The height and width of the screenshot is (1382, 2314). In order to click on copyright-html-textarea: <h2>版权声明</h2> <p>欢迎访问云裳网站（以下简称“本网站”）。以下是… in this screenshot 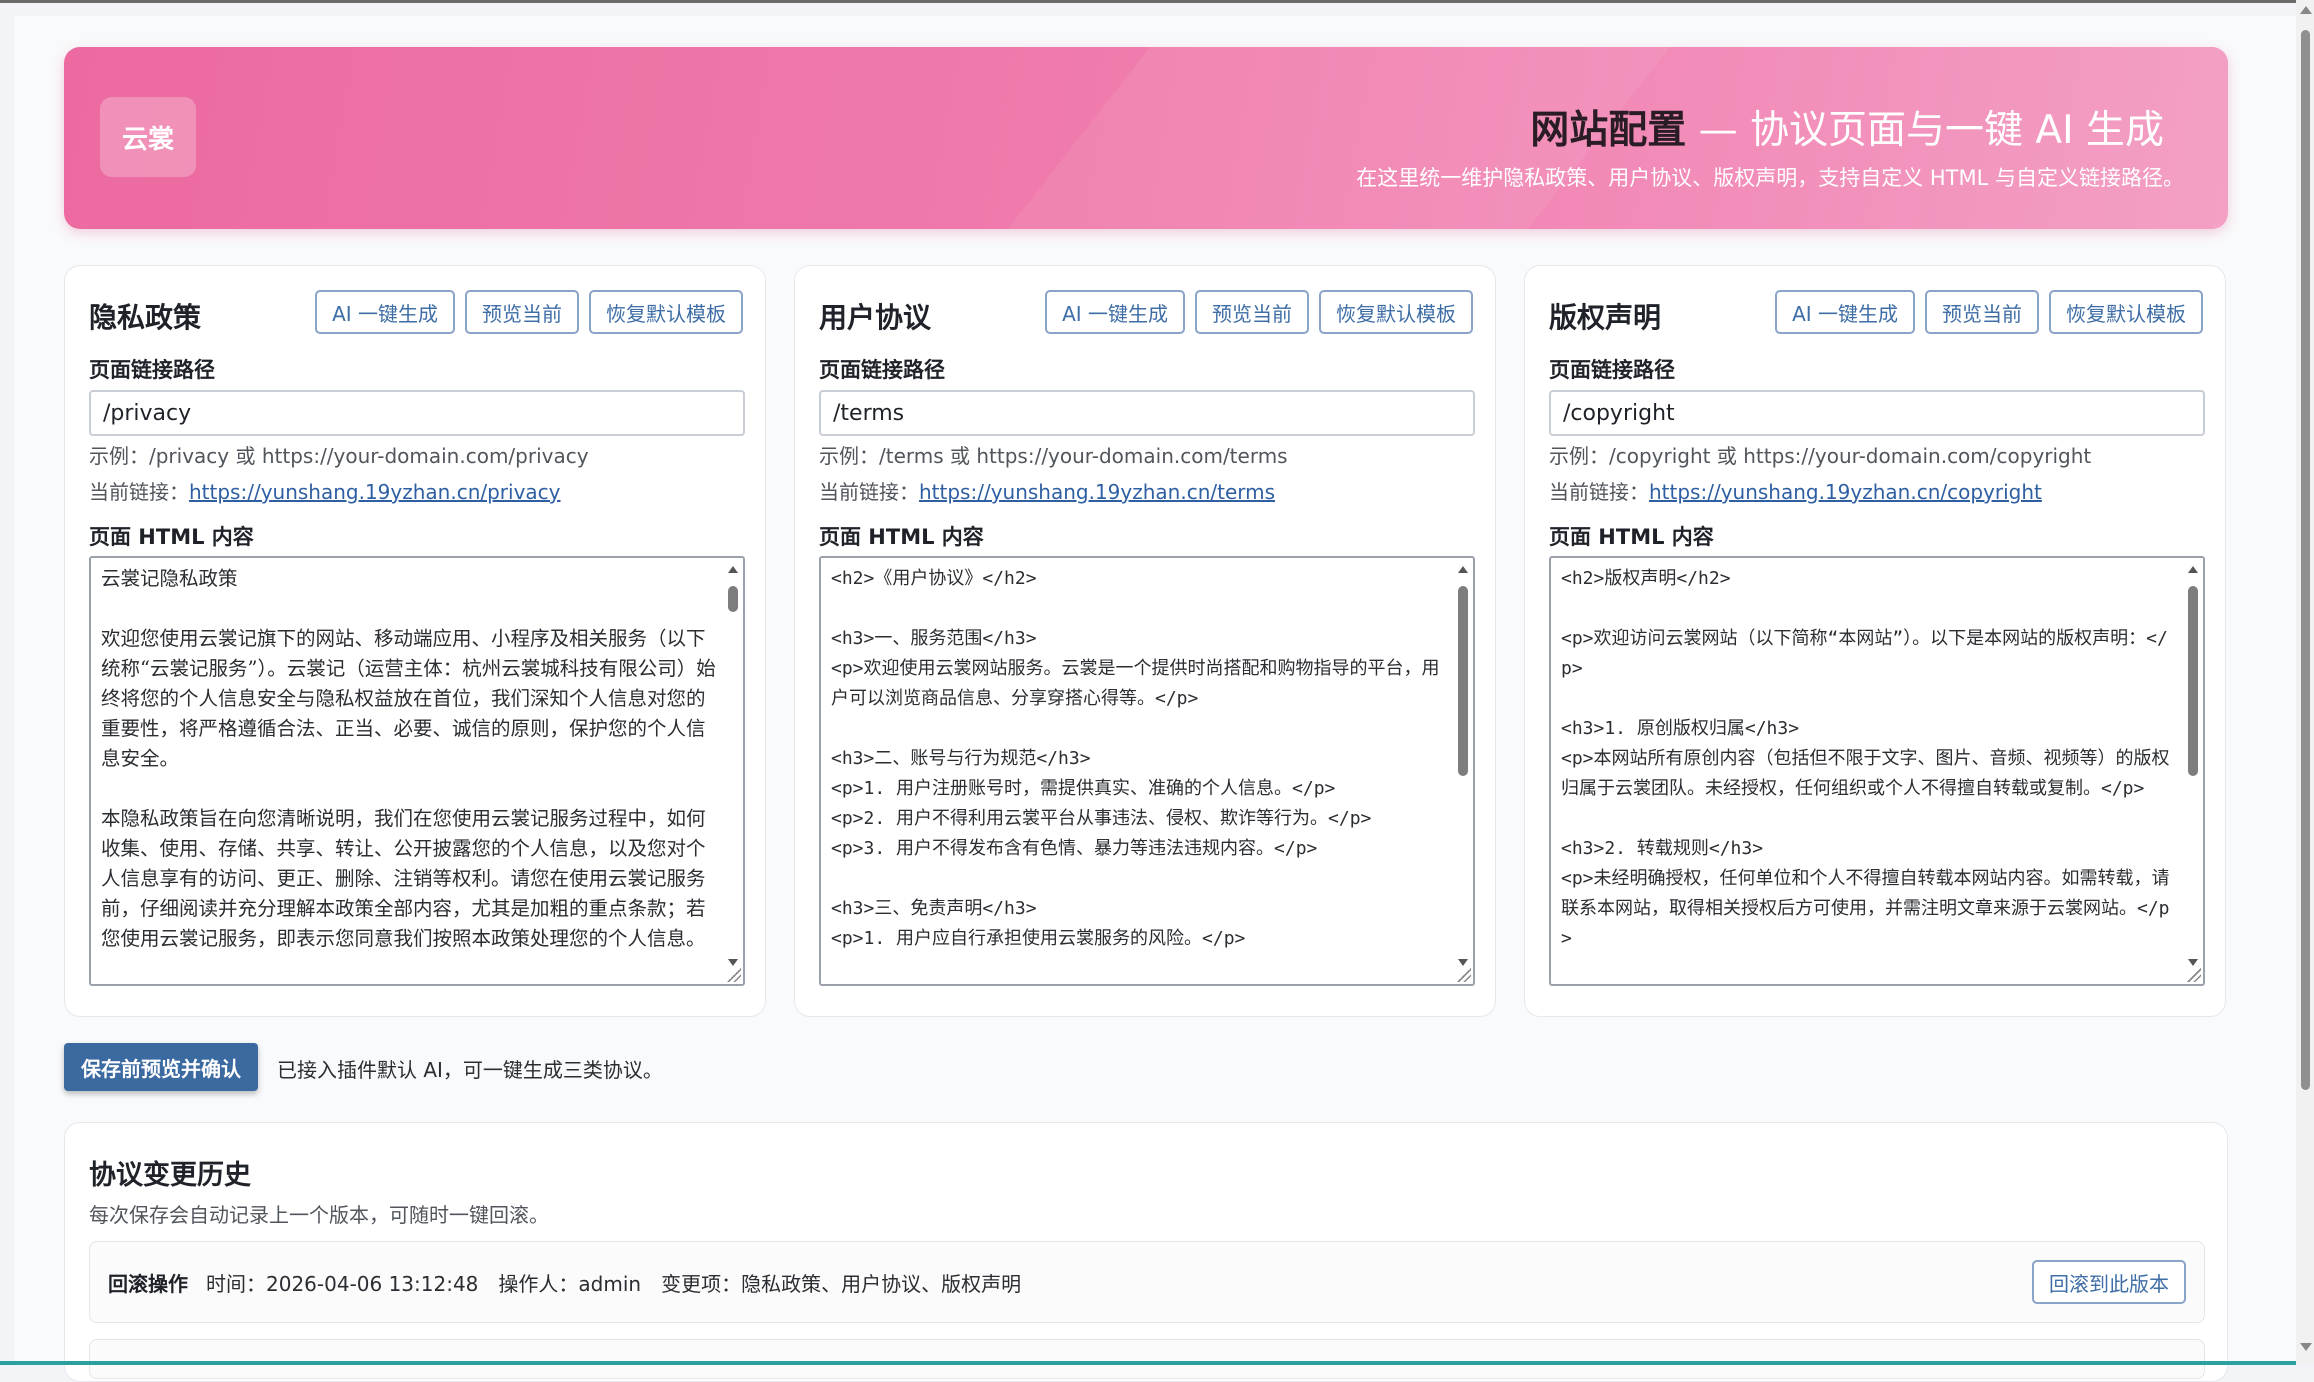, I will do `click(1877, 771)`.